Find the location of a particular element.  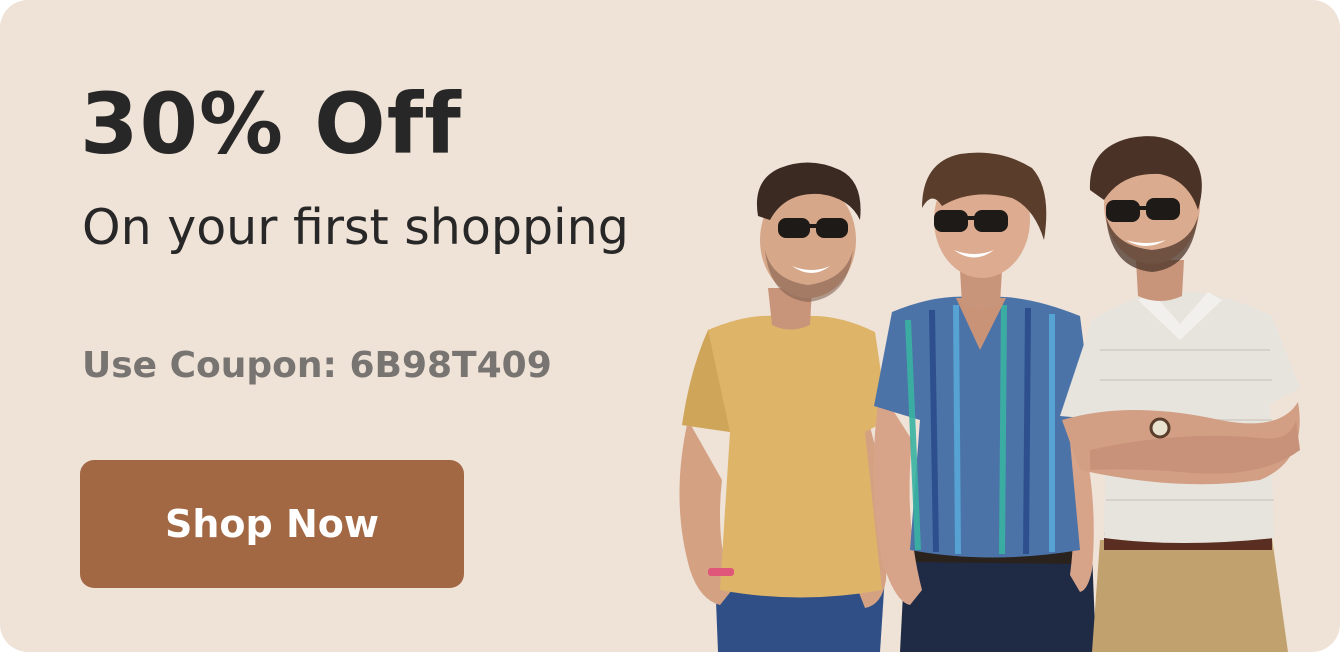

man-middle-figure is located at coordinates (984, 402).